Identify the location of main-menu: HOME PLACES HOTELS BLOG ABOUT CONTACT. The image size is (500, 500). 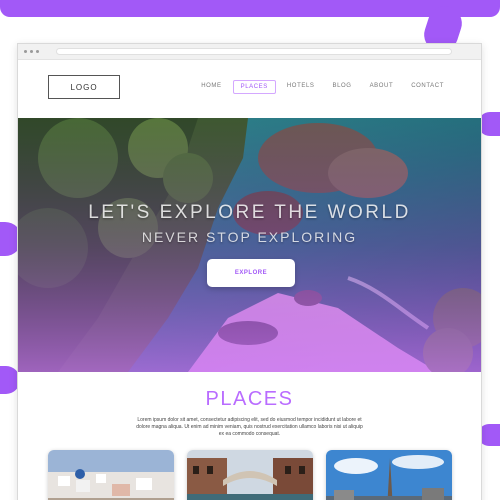
(322, 87).